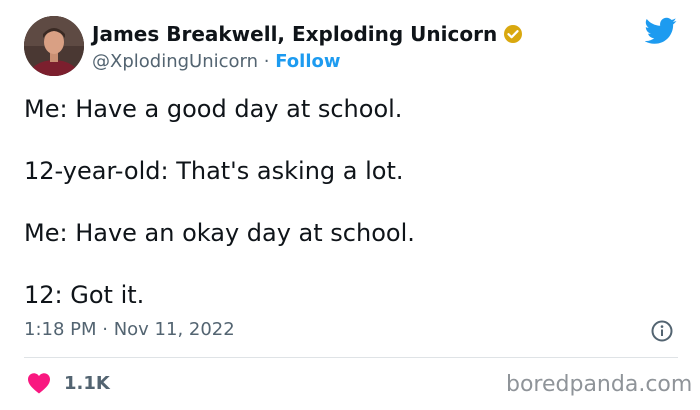 This screenshot has width=700, height=410. Describe the element at coordinates (129, 329) in the screenshot. I see `tweet-timestamp: 1:18 PM · Nov 11, 2022` at that location.